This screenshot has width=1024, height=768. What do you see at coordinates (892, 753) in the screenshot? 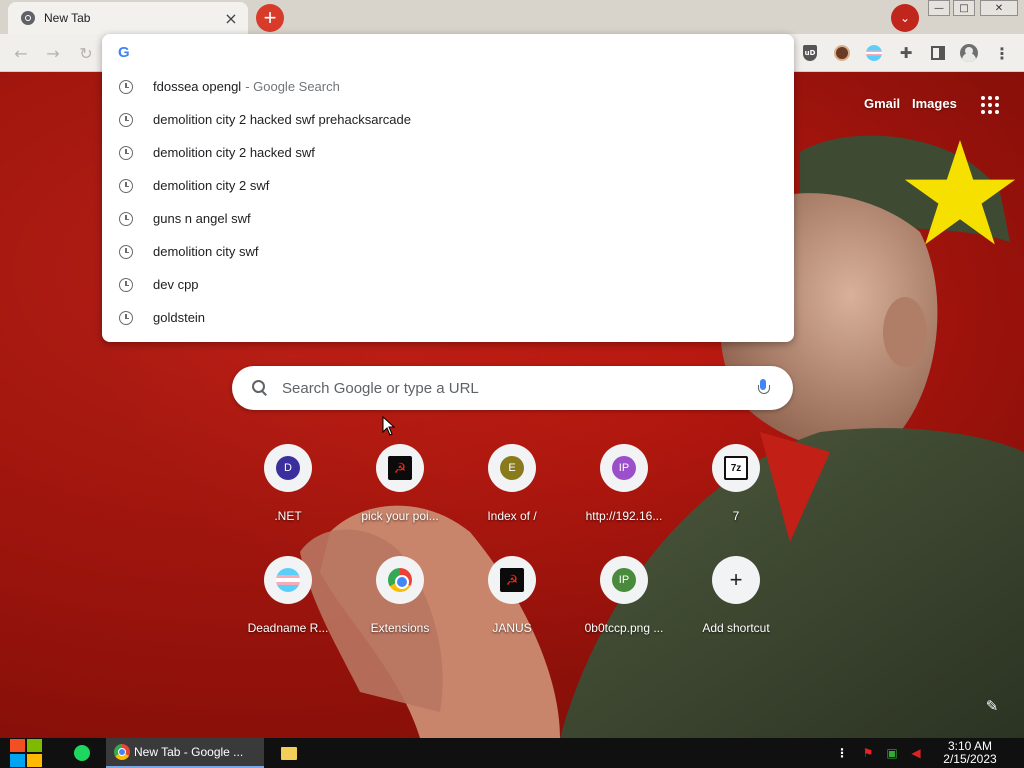
I see `network-icon: ▣` at bounding box center [892, 753].